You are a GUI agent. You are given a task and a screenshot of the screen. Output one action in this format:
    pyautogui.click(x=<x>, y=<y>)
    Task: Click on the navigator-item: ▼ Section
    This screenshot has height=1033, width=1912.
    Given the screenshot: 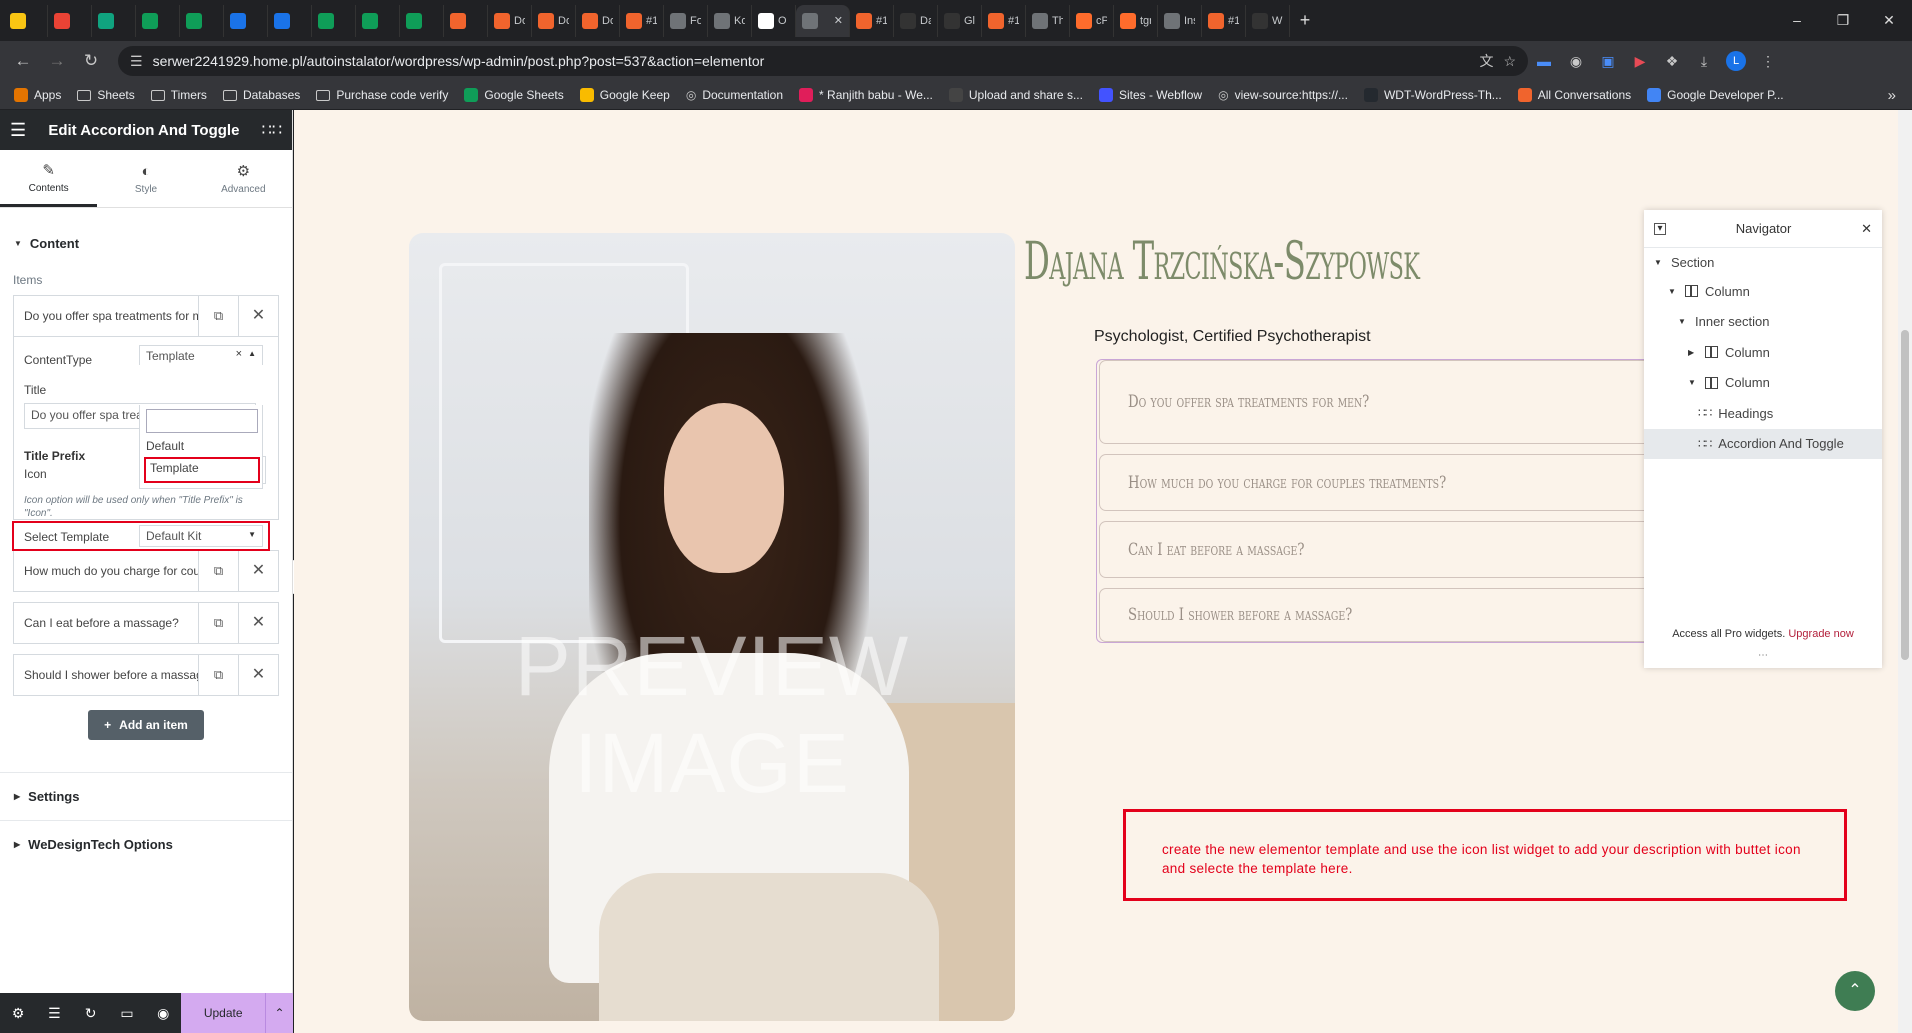 What is the action you would take?
    pyautogui.click(x=1763, y=262)
    